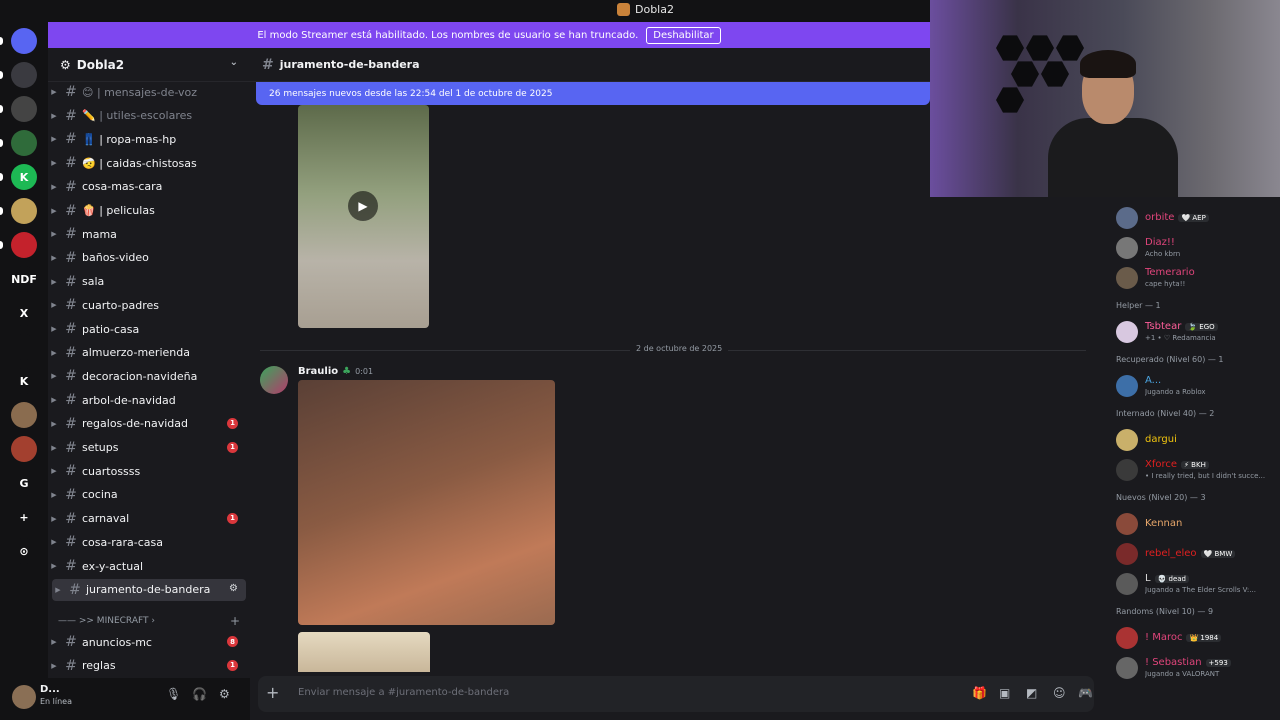 This screenshot has width=1280, height=720. Describe the element at coordinates (149, 353) in the screenshot. I see `channel-almuerzo-merienda: ▶ # almuerzo-merienda` at that location.